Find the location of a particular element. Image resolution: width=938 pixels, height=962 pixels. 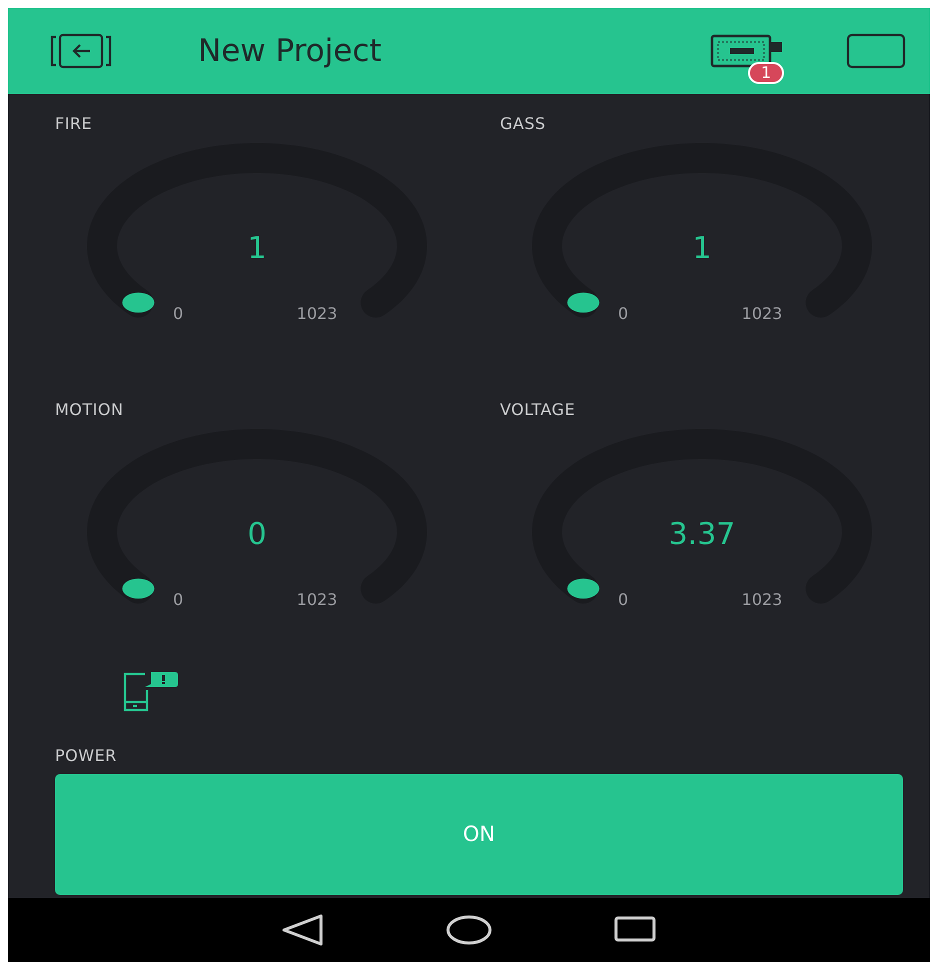

gauge-label: MOTION is located at coordinates (89, 410).